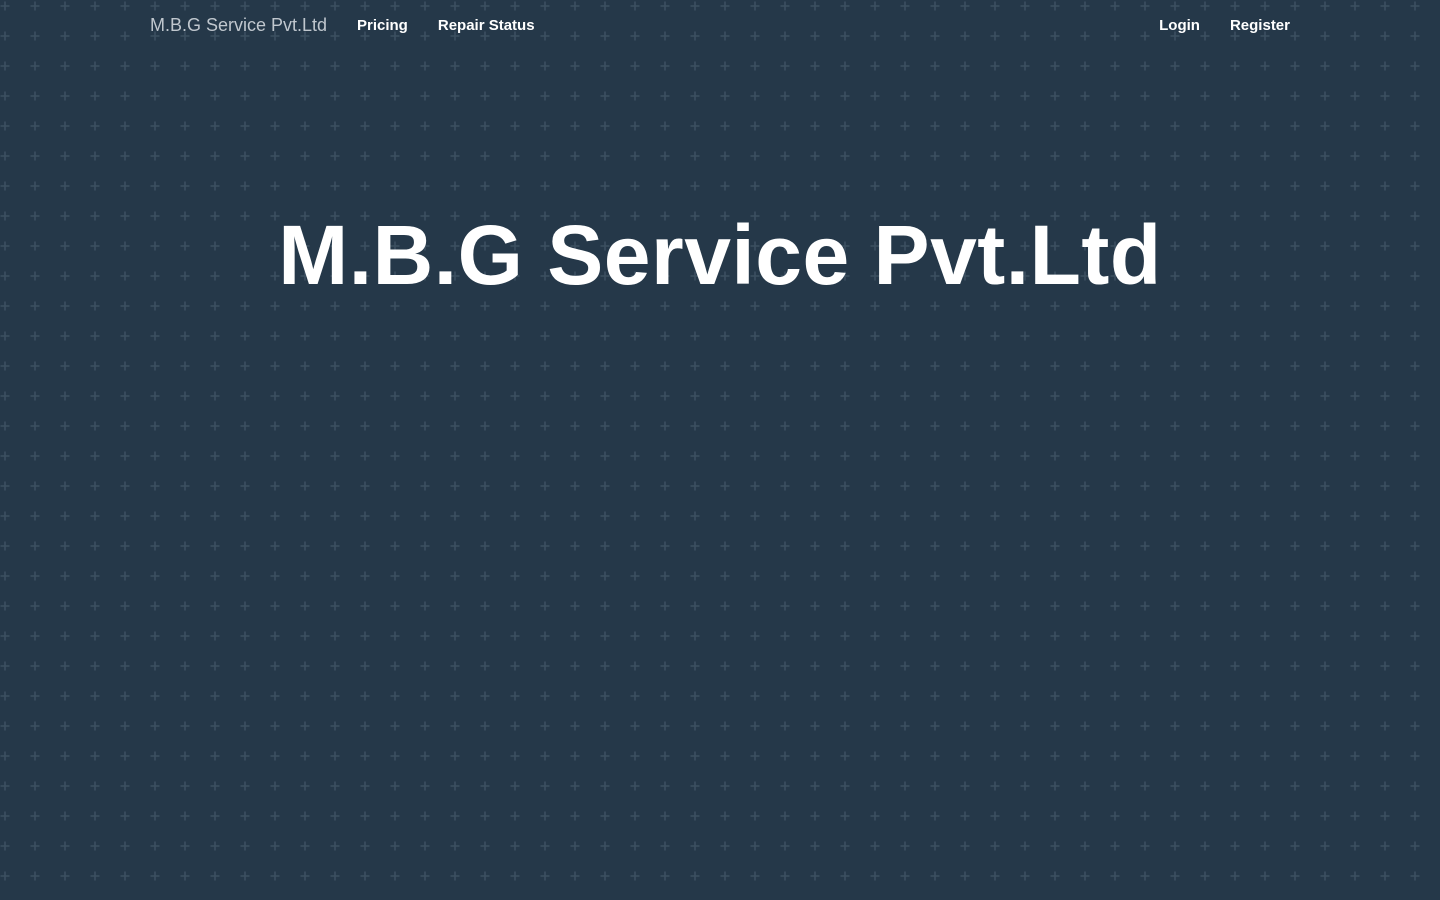 The width and height of the screenshot is (1440, 900). Describe the element at coordinates (486, 25) in the screenshot. I see `nav-link-repair-status: Repair Status` at that location.